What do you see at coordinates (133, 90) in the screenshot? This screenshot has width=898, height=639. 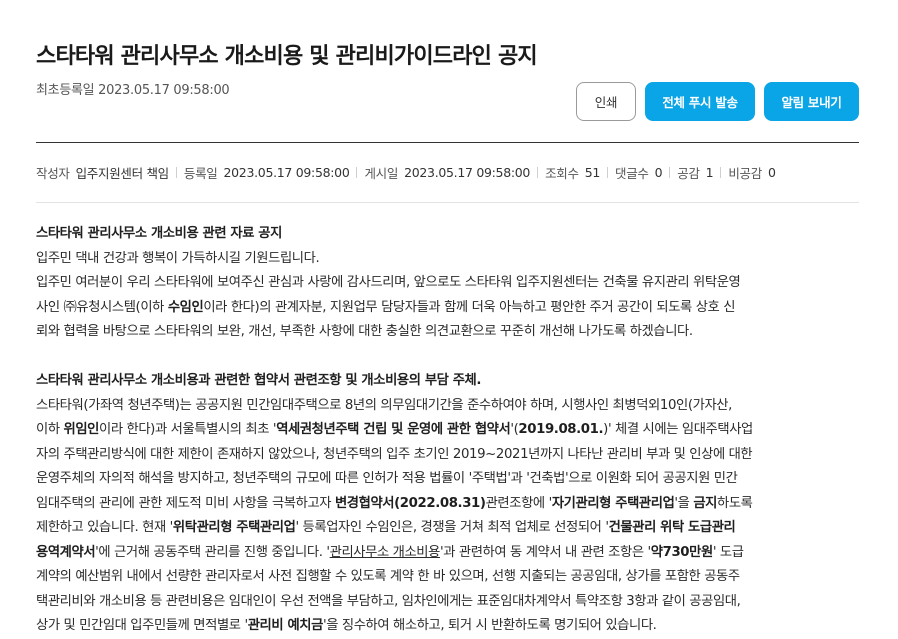 I see `first-registered-date: 최초등록일 2023.05.17 09:58:00` at bounding box center [133, 90].